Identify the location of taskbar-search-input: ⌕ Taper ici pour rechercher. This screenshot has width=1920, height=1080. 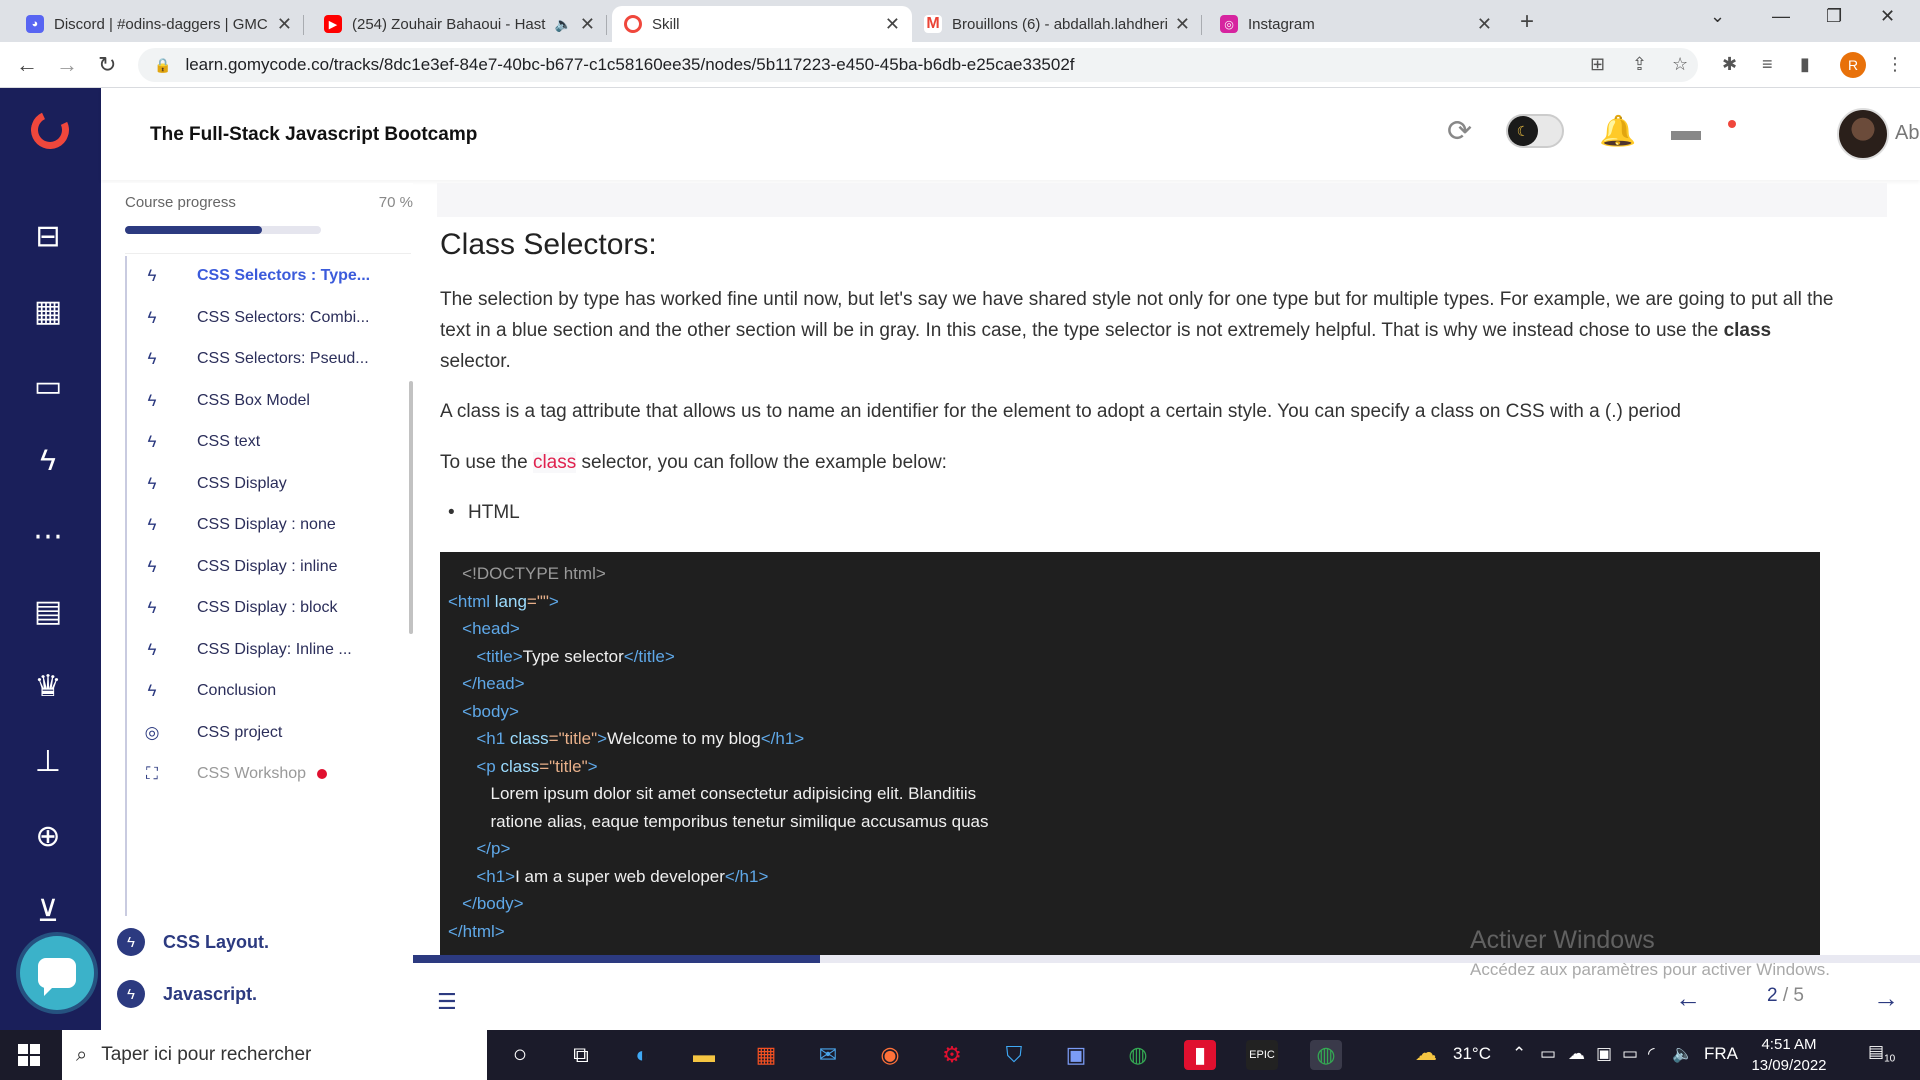
(274, 1055).